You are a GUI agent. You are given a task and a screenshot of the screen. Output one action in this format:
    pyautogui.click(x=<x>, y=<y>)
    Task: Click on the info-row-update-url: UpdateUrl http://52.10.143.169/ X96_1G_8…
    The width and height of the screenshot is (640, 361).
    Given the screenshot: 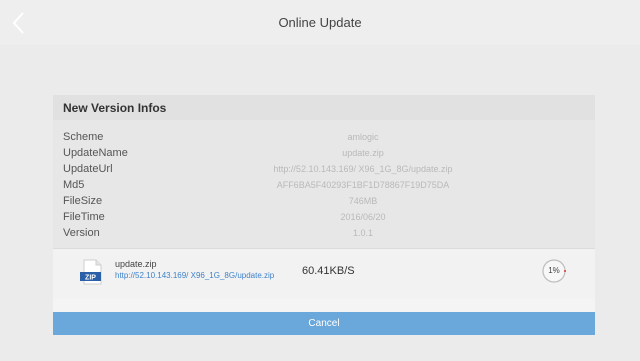 What is the action you would take?
    pyautogui.click(x=324, y=171)
    